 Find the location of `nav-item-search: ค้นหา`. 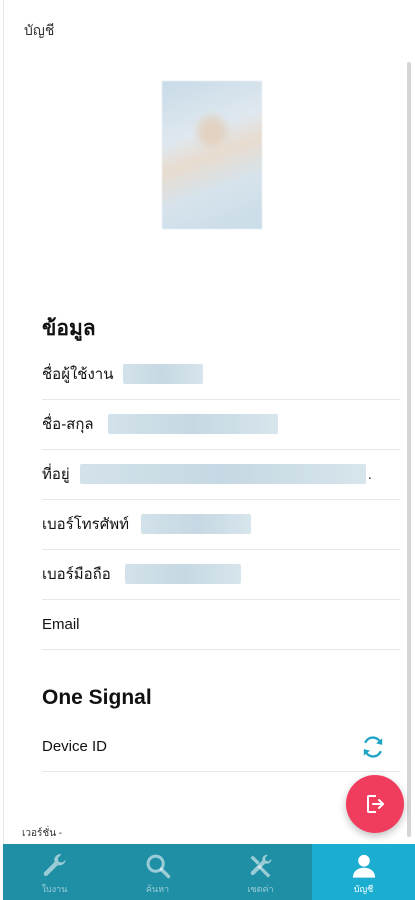

nav-item-search: ค้นหา is located at coordinates (157, 872).